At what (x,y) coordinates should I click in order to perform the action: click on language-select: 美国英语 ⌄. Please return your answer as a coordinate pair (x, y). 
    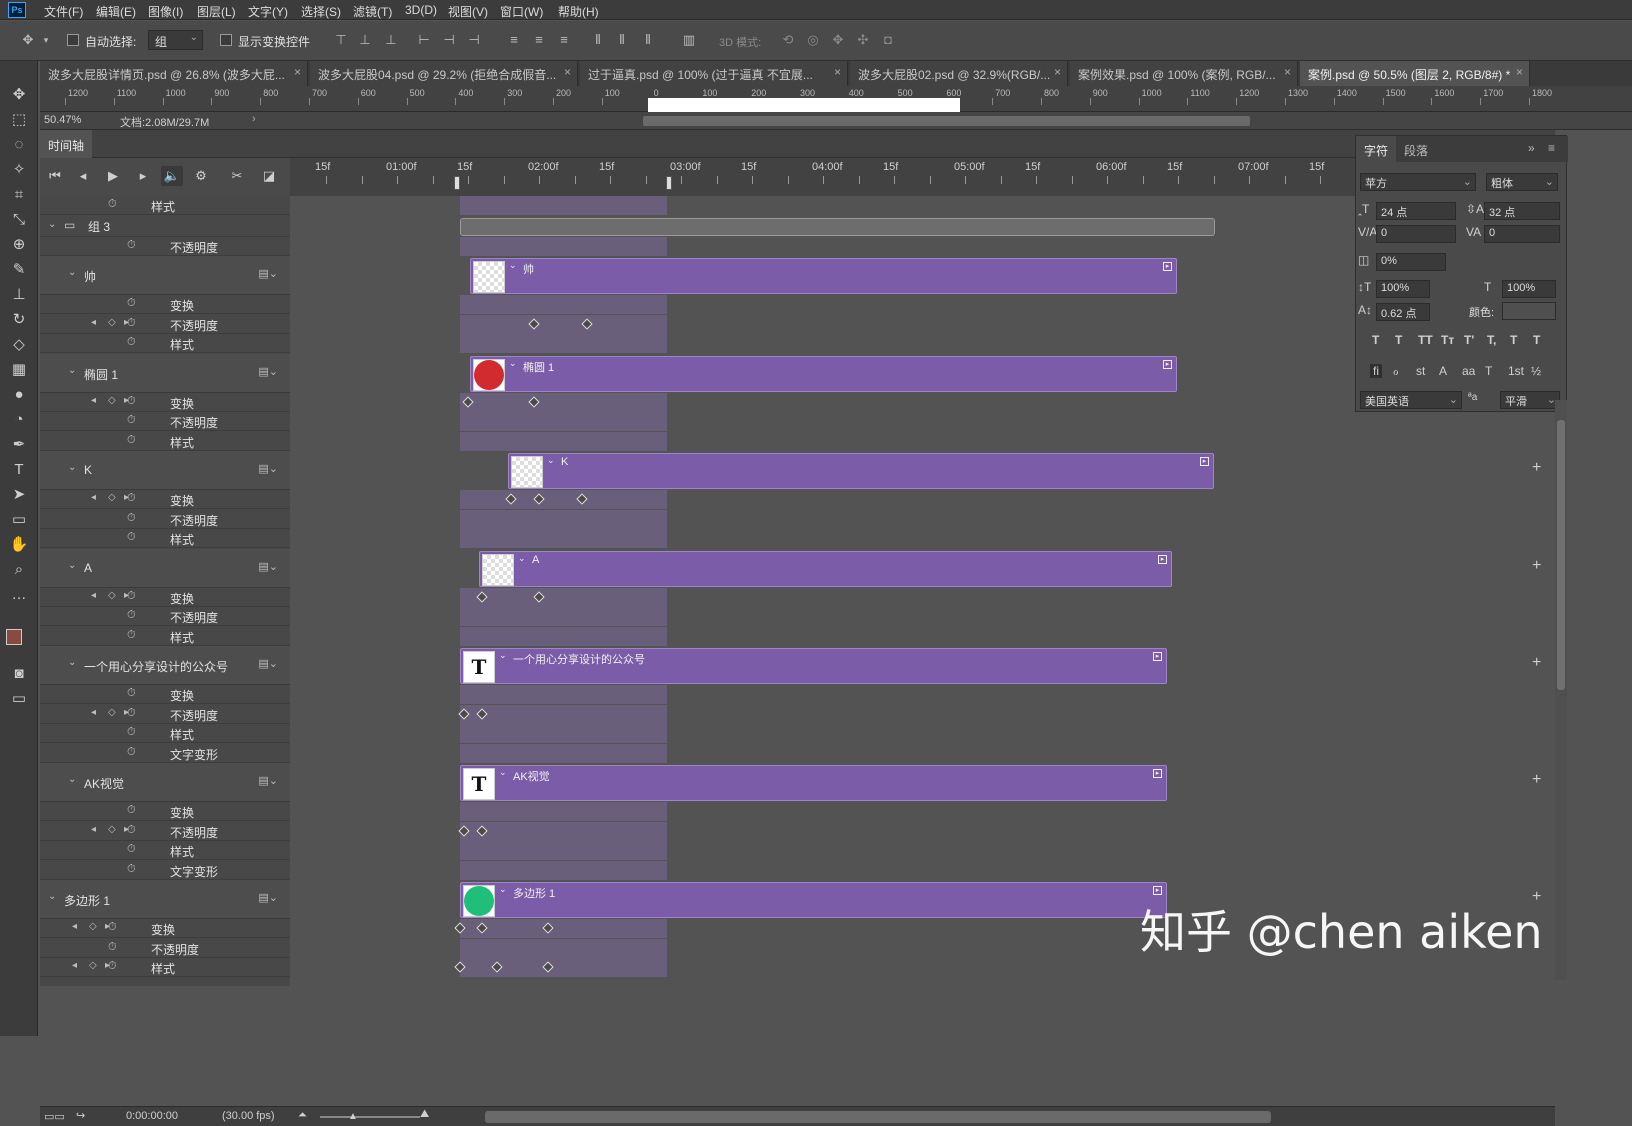
    Looking at the image, I should click on (1411, 400).